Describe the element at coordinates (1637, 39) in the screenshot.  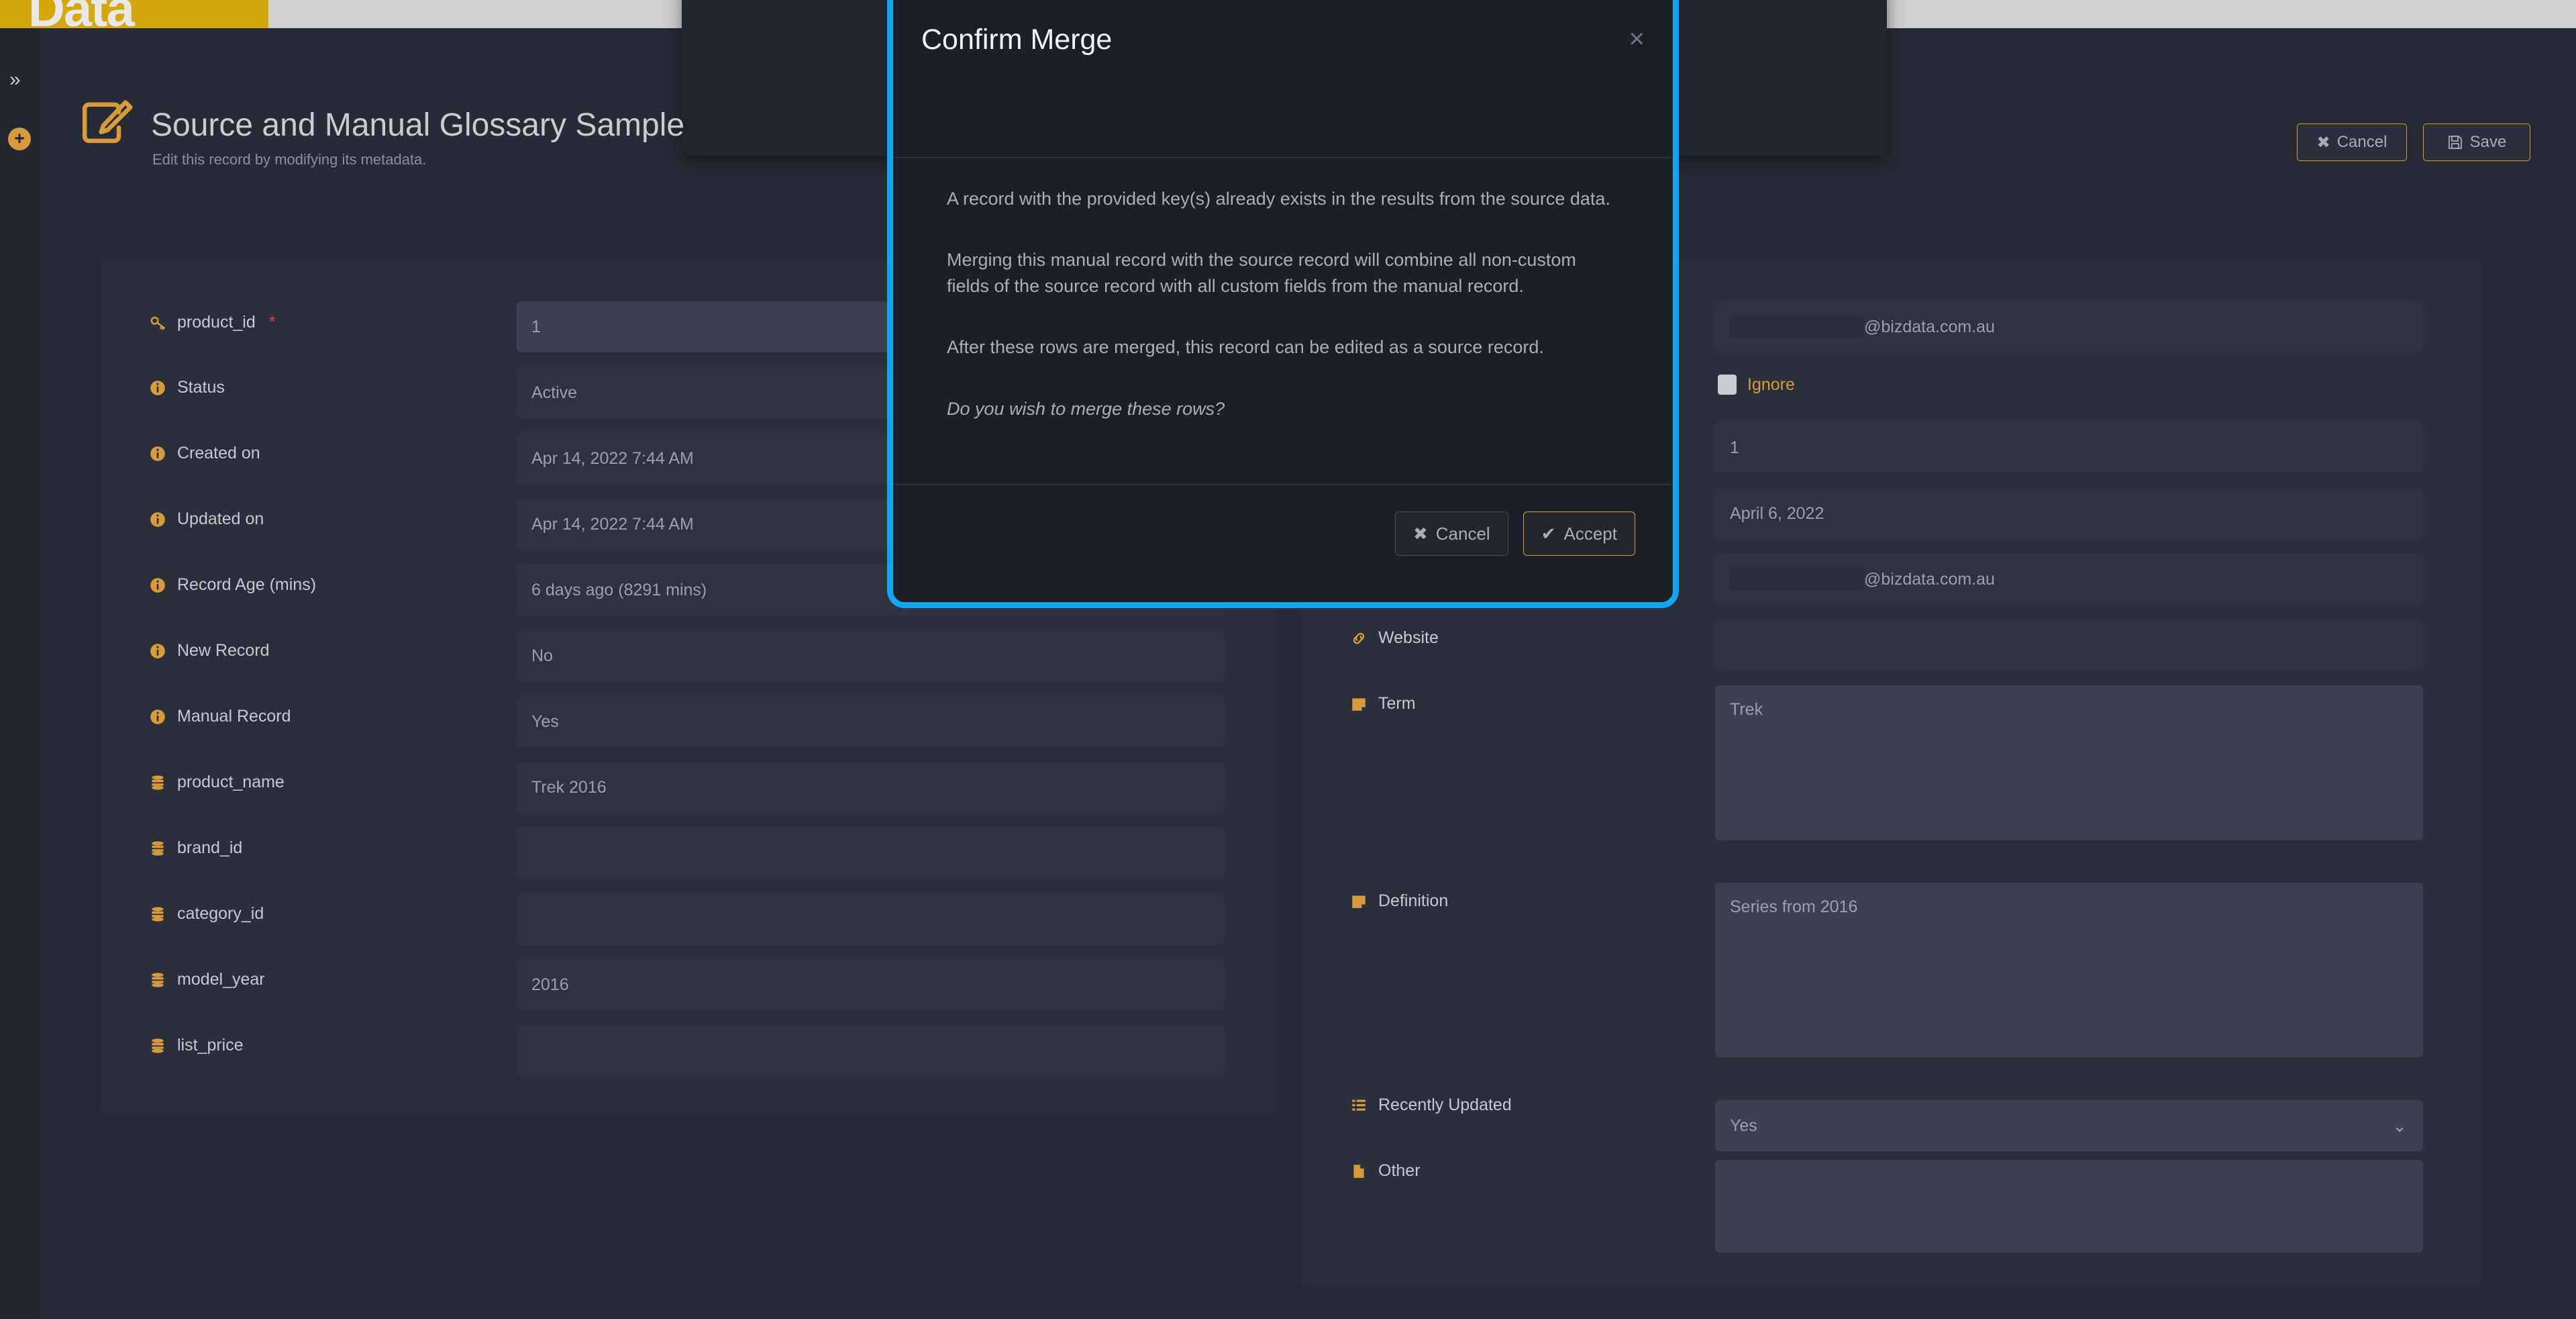
I see `close-icon: ×` at that location.